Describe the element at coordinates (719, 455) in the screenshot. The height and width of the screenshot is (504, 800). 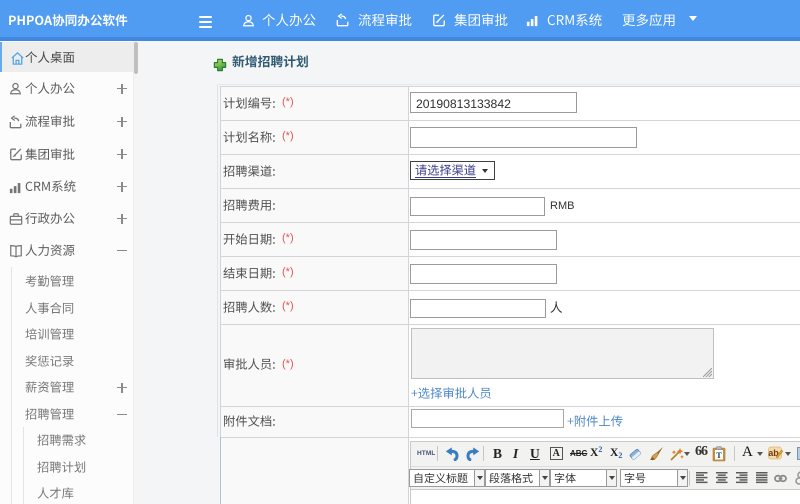
I see `svg-text: T` at that location.